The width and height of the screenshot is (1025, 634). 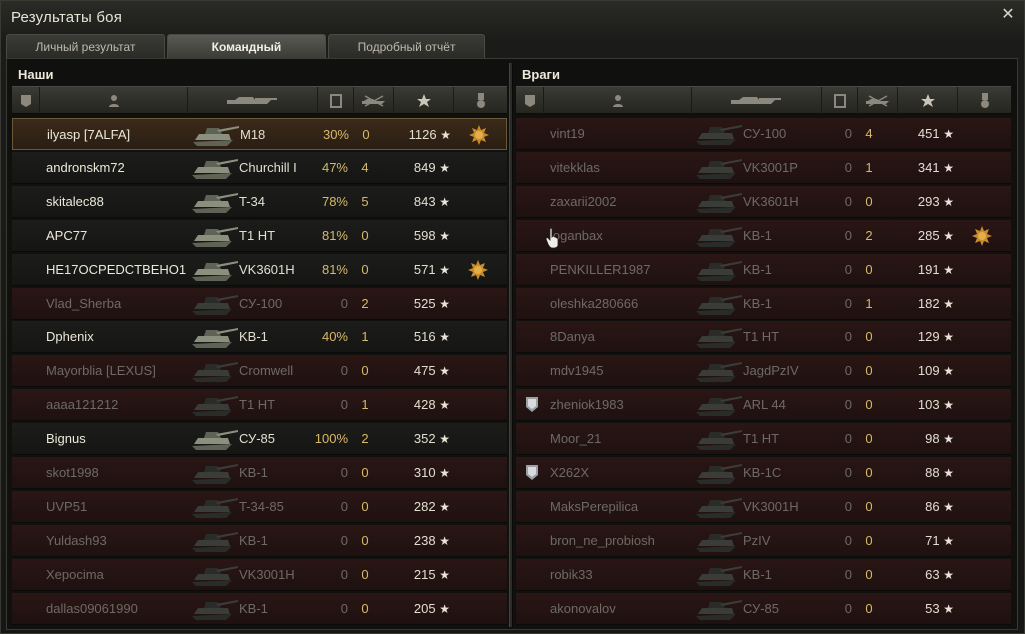 What do you see at coordinates (928, 337) in the screenshot?
I see `xp-number: 129` at bounding box center [928, 337].